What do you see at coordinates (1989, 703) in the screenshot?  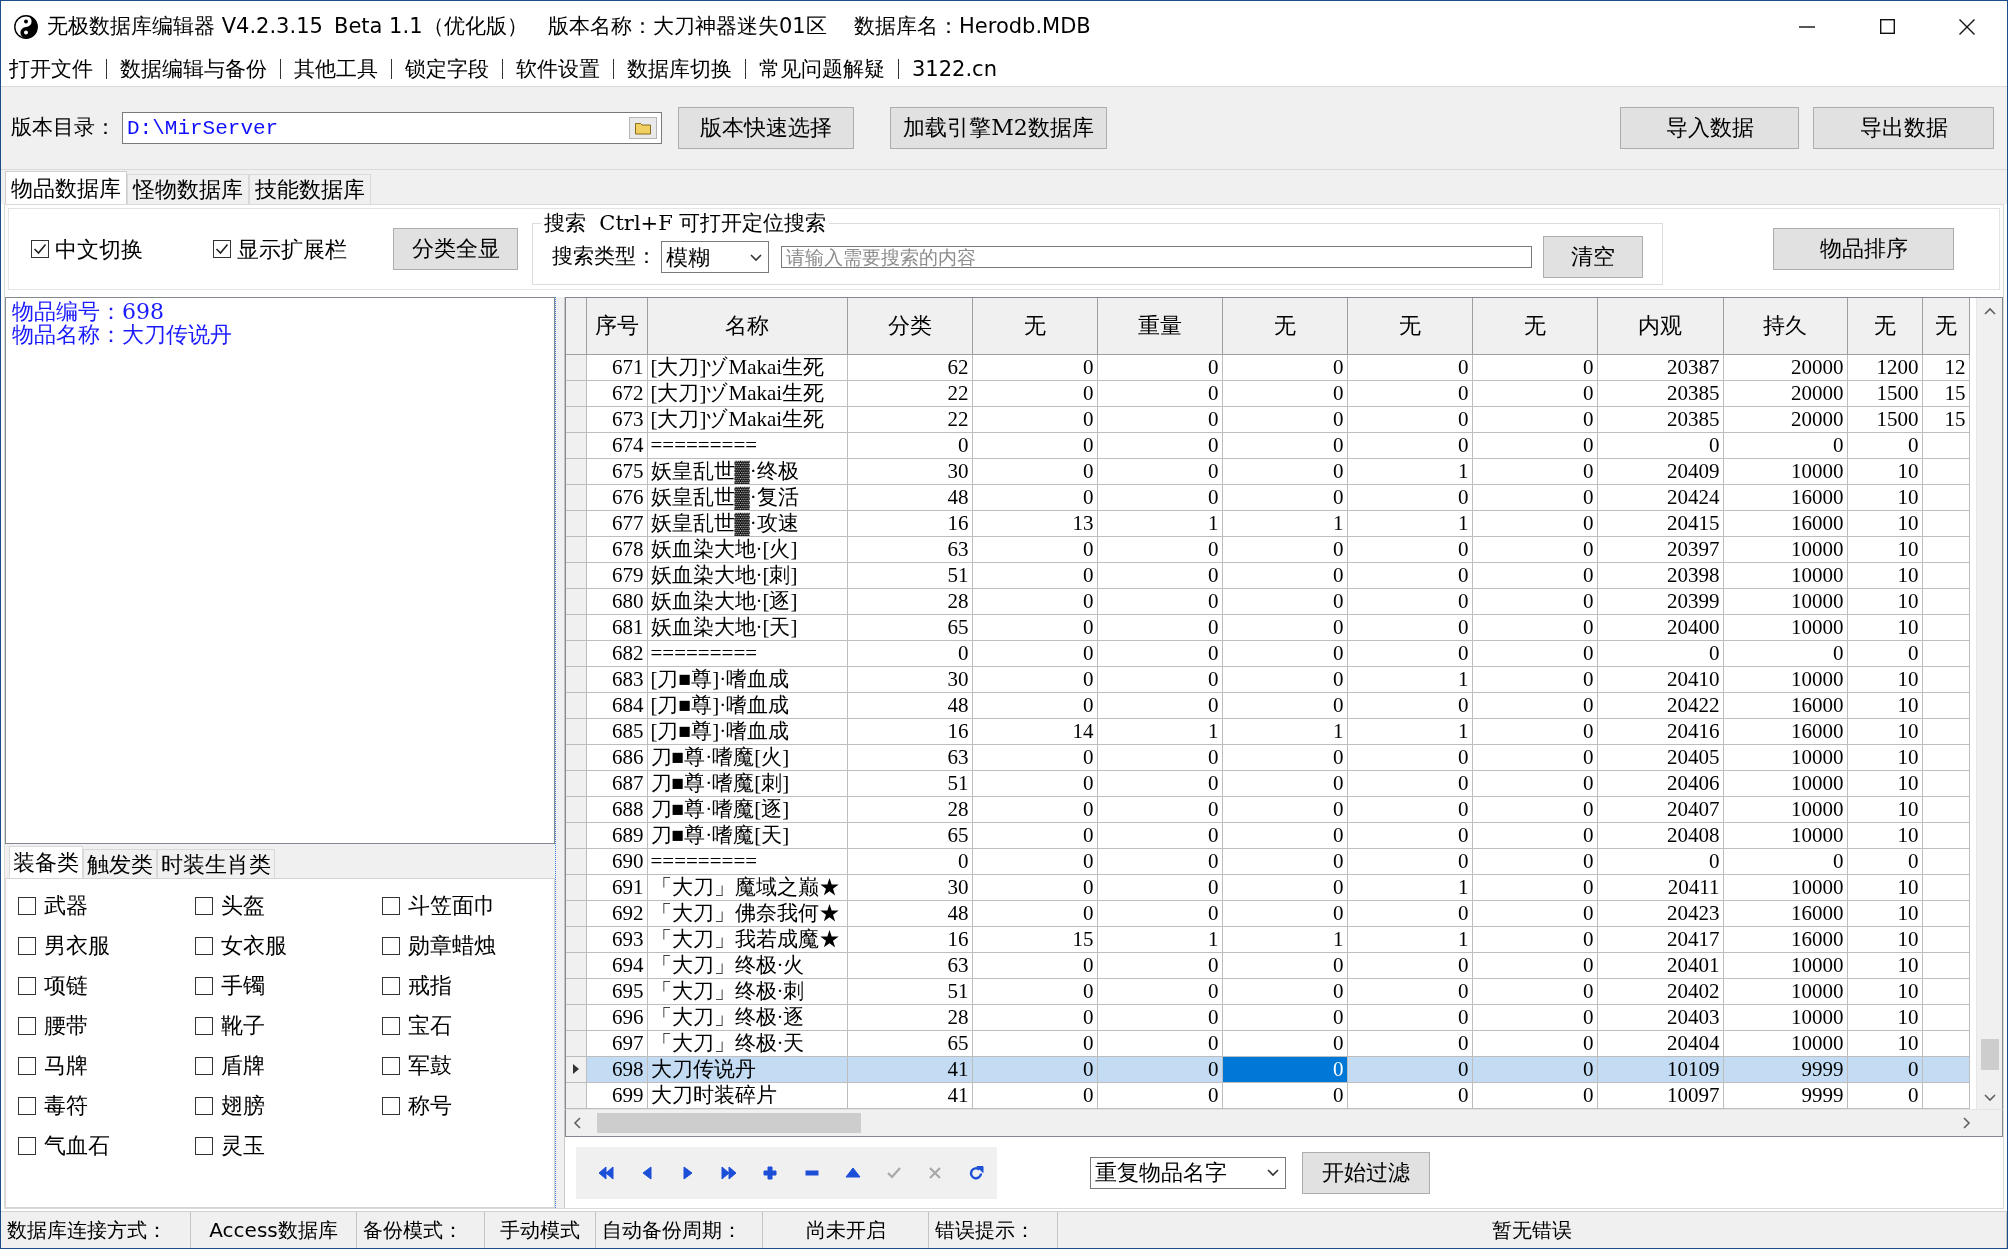 I see `vertical-scrollbar` at bounding box center [1989, 703].